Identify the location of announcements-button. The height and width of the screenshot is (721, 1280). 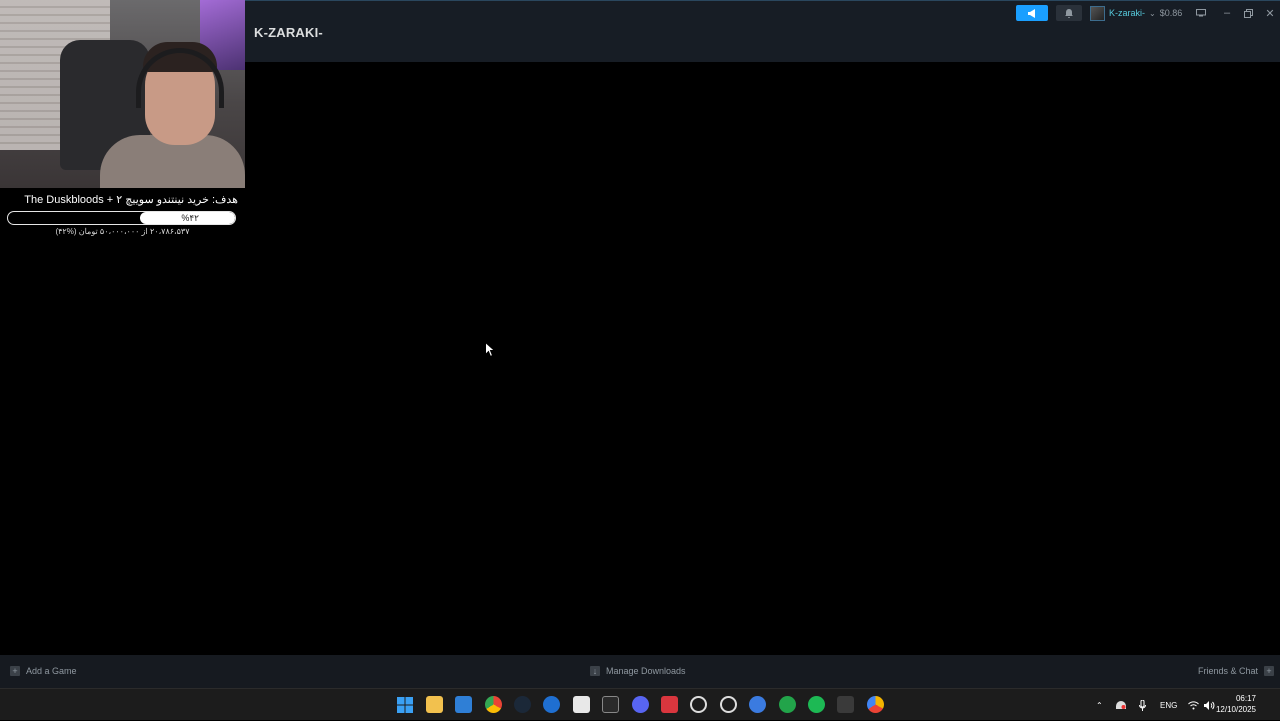
(1032, 13).